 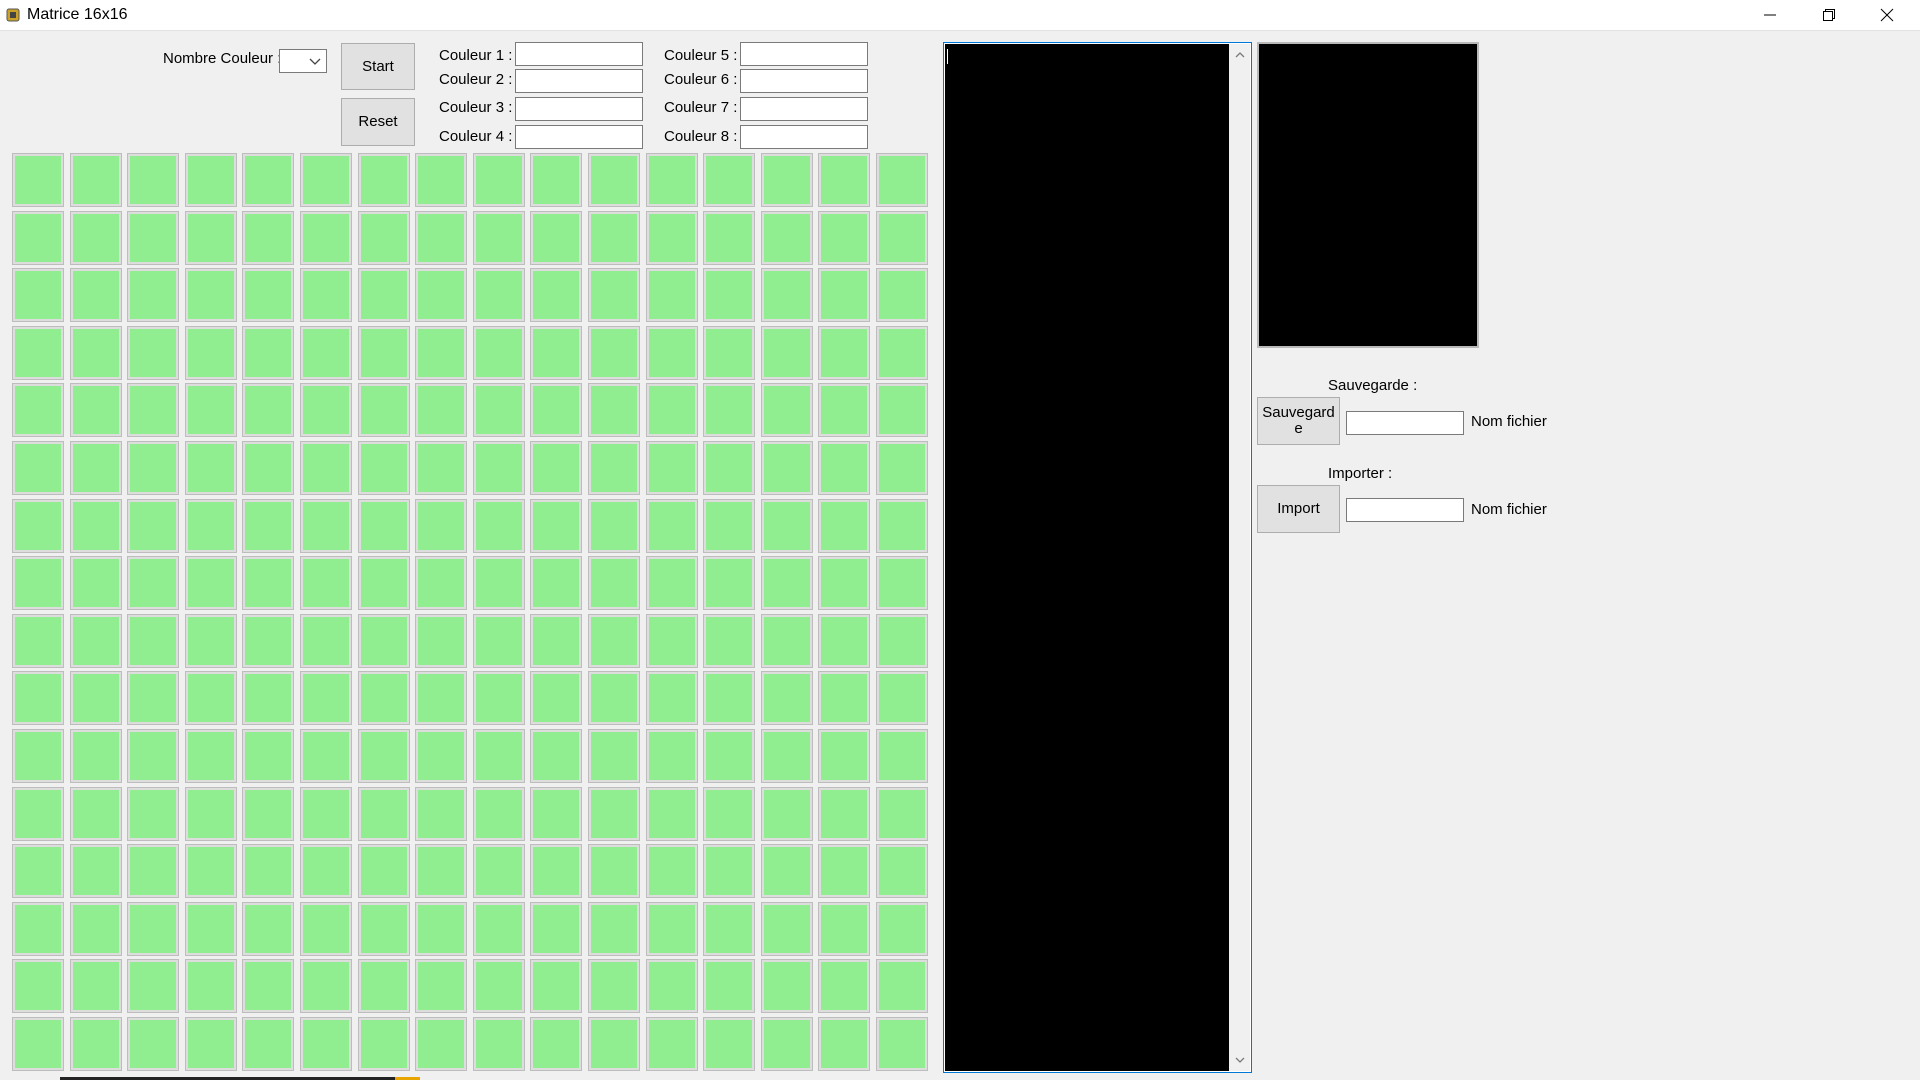 What do you see at coordinates (804, 137) in the screenshot?
I see `color-8-input` at bounding box center [804, 137].